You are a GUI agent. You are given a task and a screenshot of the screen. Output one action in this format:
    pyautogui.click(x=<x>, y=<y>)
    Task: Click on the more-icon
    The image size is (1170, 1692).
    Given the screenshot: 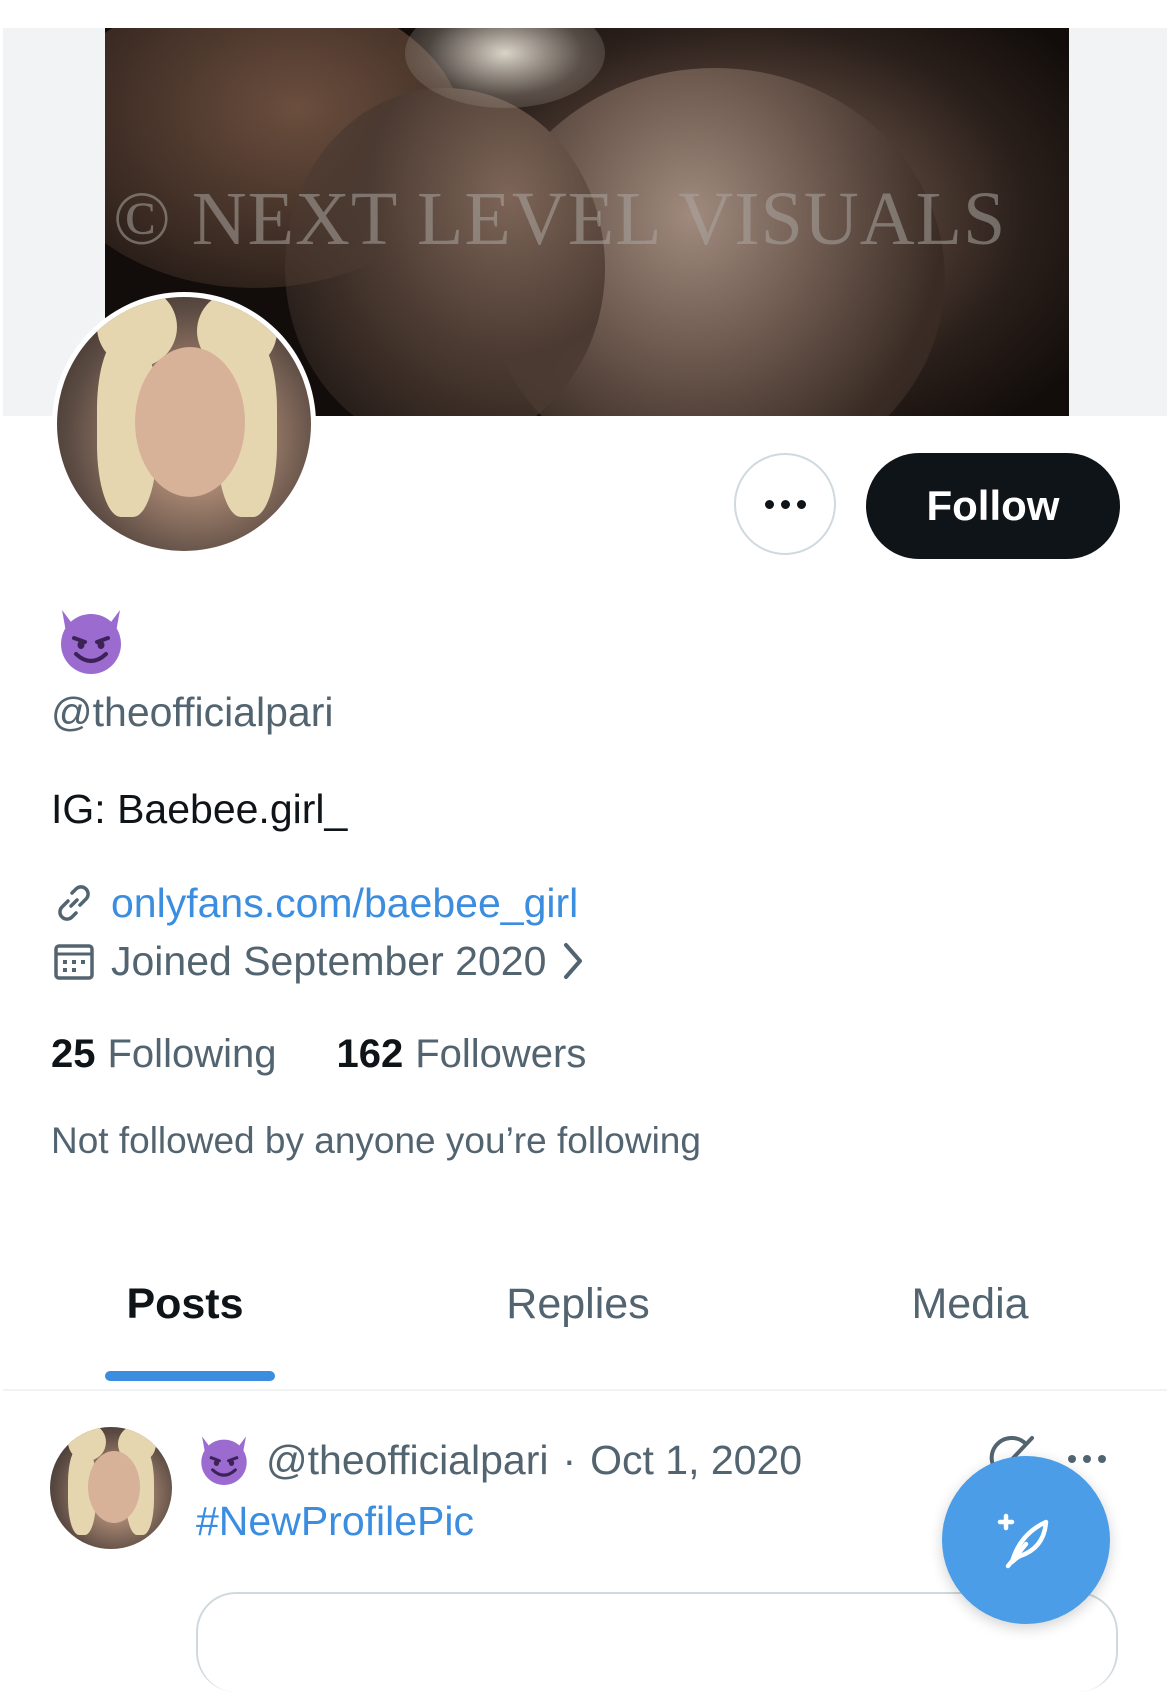 What is the action you would take?
    pyautogui.click(x=785, y=504)
    